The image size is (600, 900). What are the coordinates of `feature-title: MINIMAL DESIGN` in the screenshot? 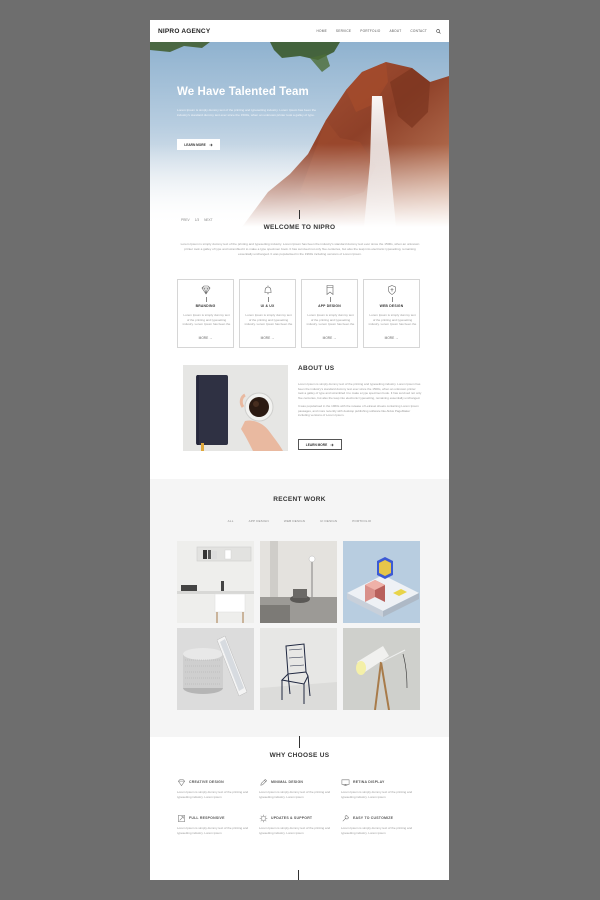 It's located at (287, 782).